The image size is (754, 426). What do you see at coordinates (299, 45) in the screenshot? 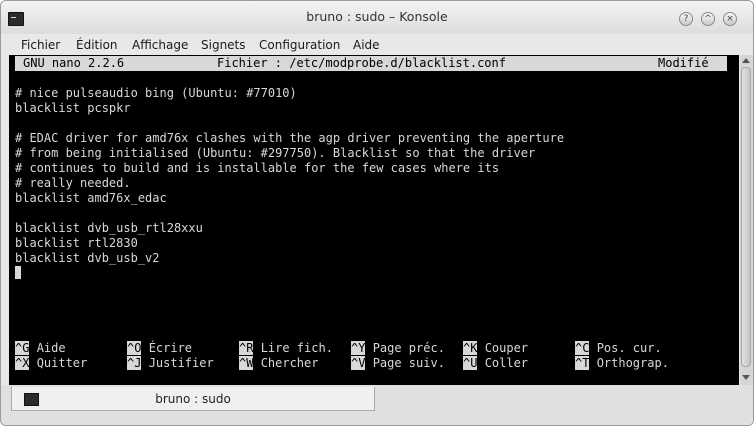
I see `menu-configuration: Configuration` at bounding box center [299, 45].